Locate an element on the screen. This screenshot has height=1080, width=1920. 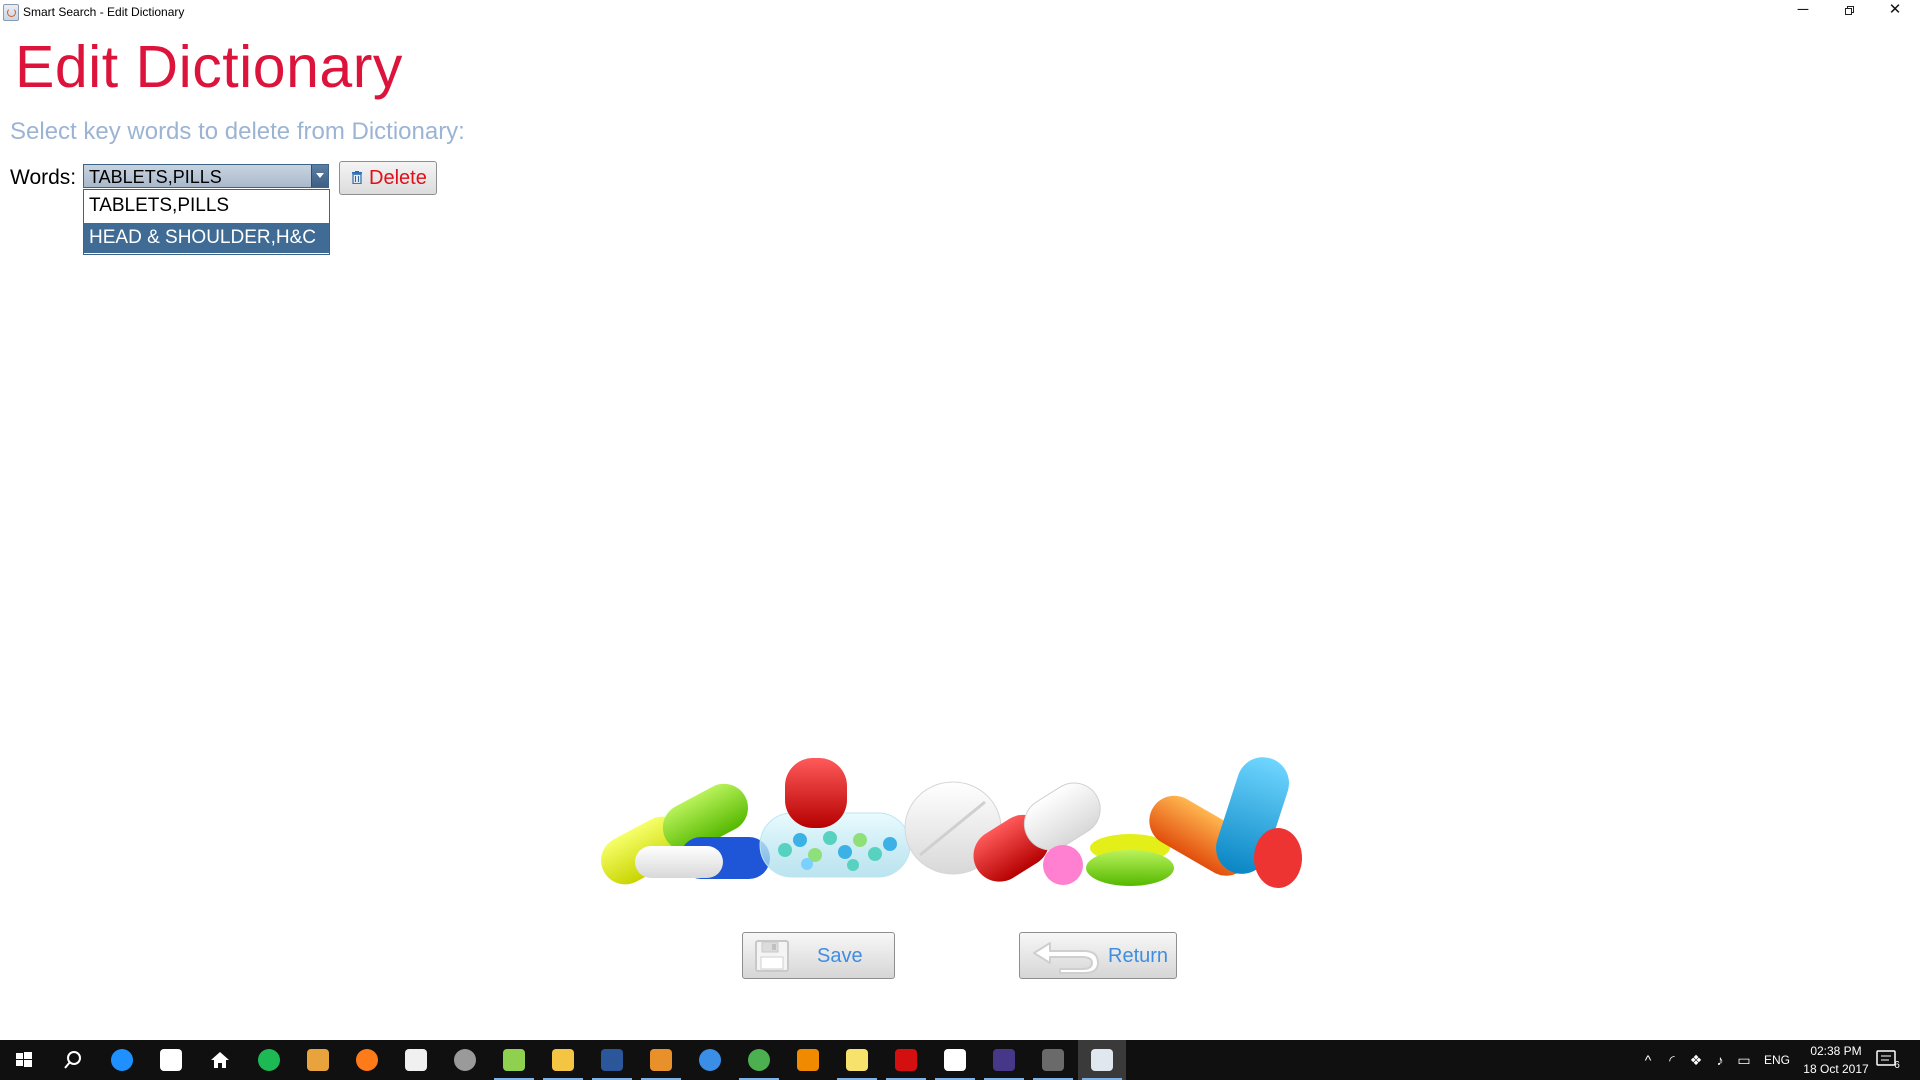
taskbar-word-button is located at coordinates (612, 1060).